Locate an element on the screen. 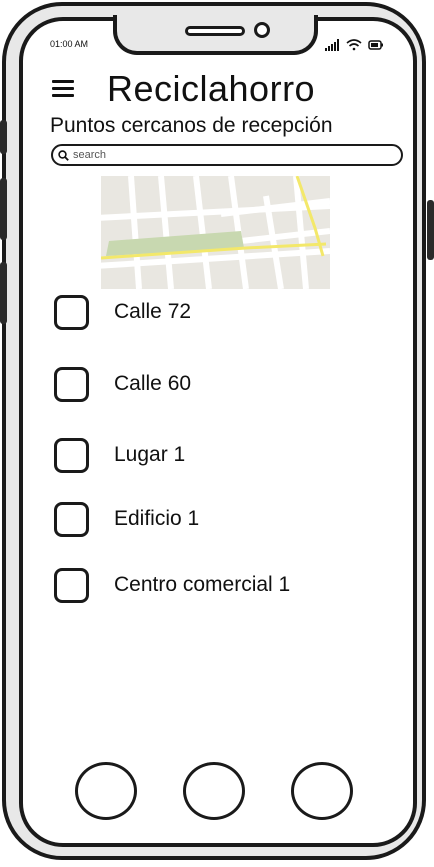 The height and width of the screenshot is (867, 434). side-button-right is located at coordinates (430, 230).